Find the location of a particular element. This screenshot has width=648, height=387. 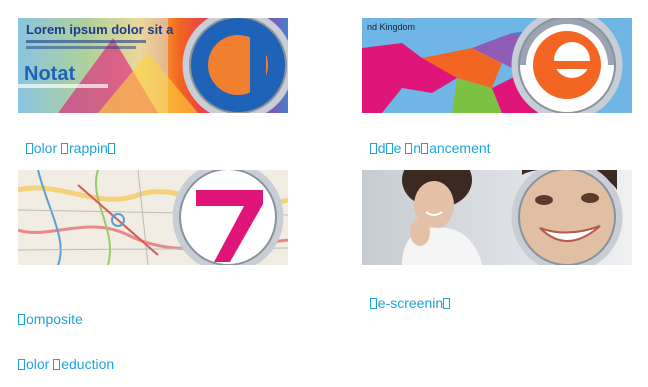

caption-line-2: olor eduction is located at coordinates (66, 364).